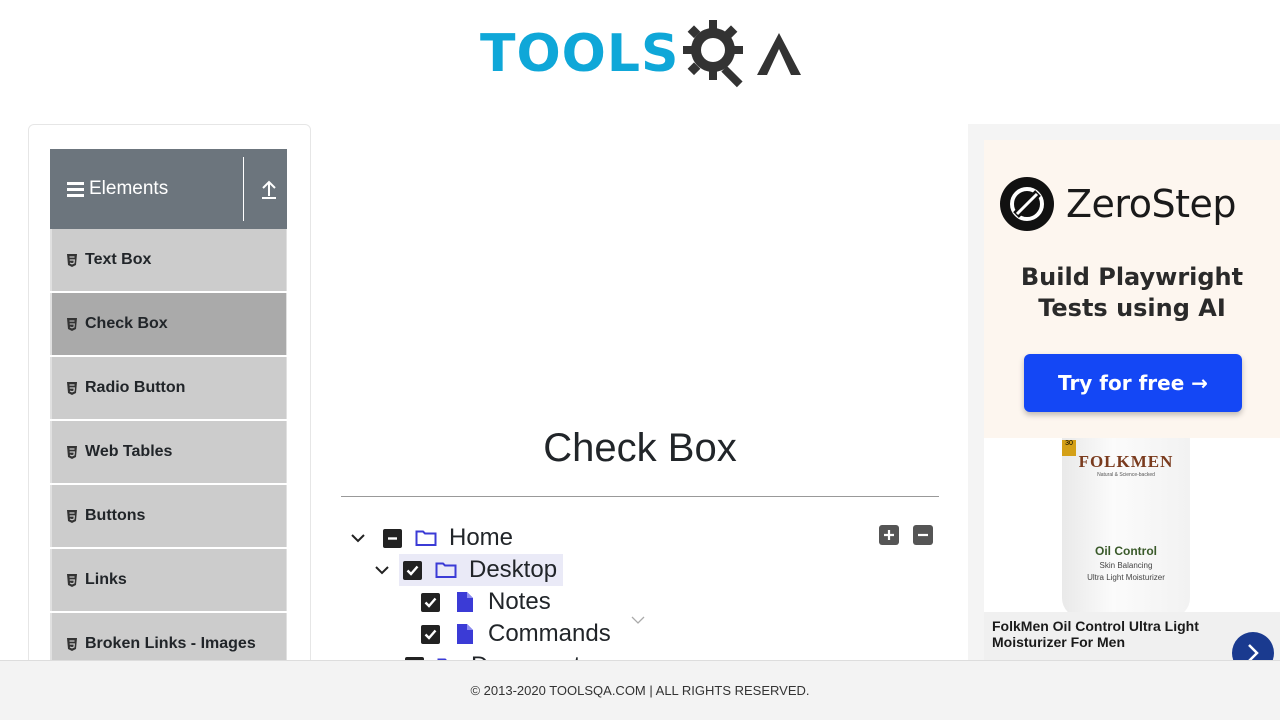  I want to click on folkmen-brand: FOLKMEN, so click(1126, 461).